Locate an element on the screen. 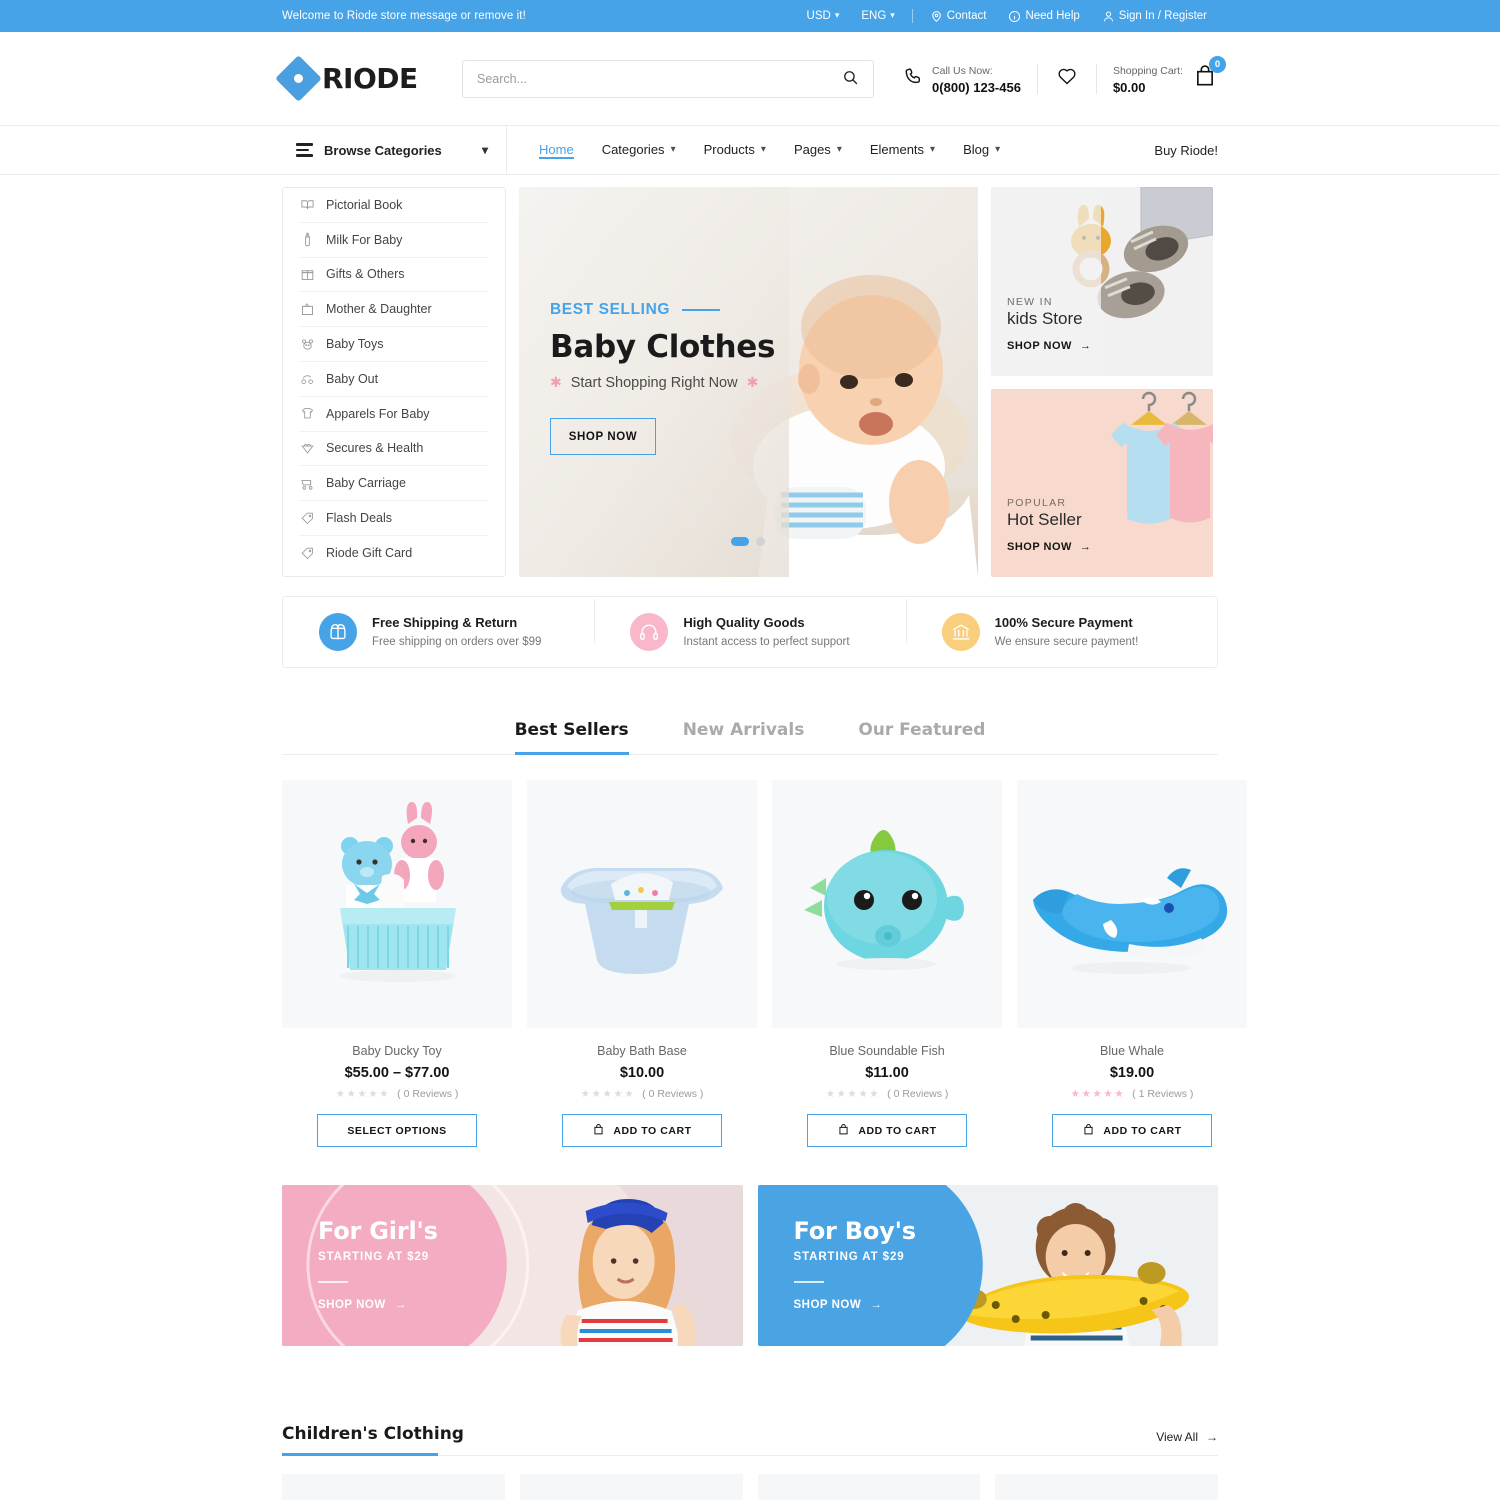 The height and width of the screenshot is (1500, 1500). hamburger-icon is located at coordinates (304, 150).